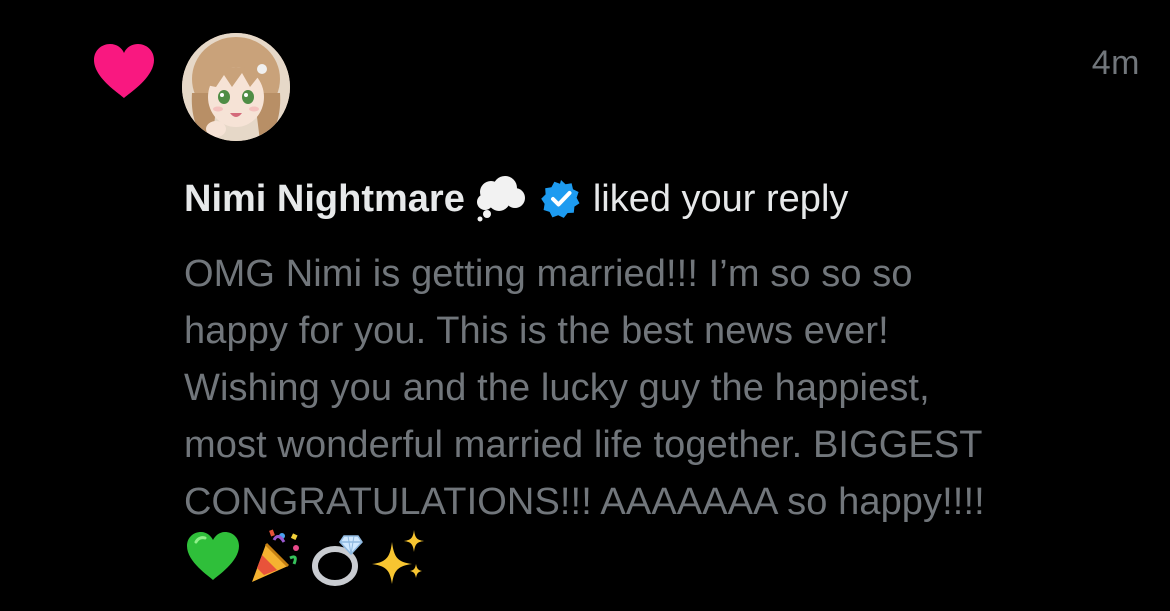  I want to click on notification-headline: Nimi Nightmare liked your reply, so click(516, 199).